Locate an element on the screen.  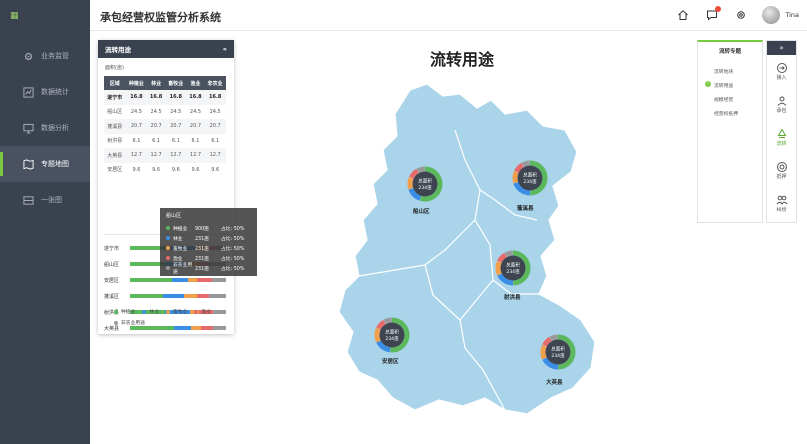
region-label-shehong: 射洪县 is located at coordinates (512, 298).